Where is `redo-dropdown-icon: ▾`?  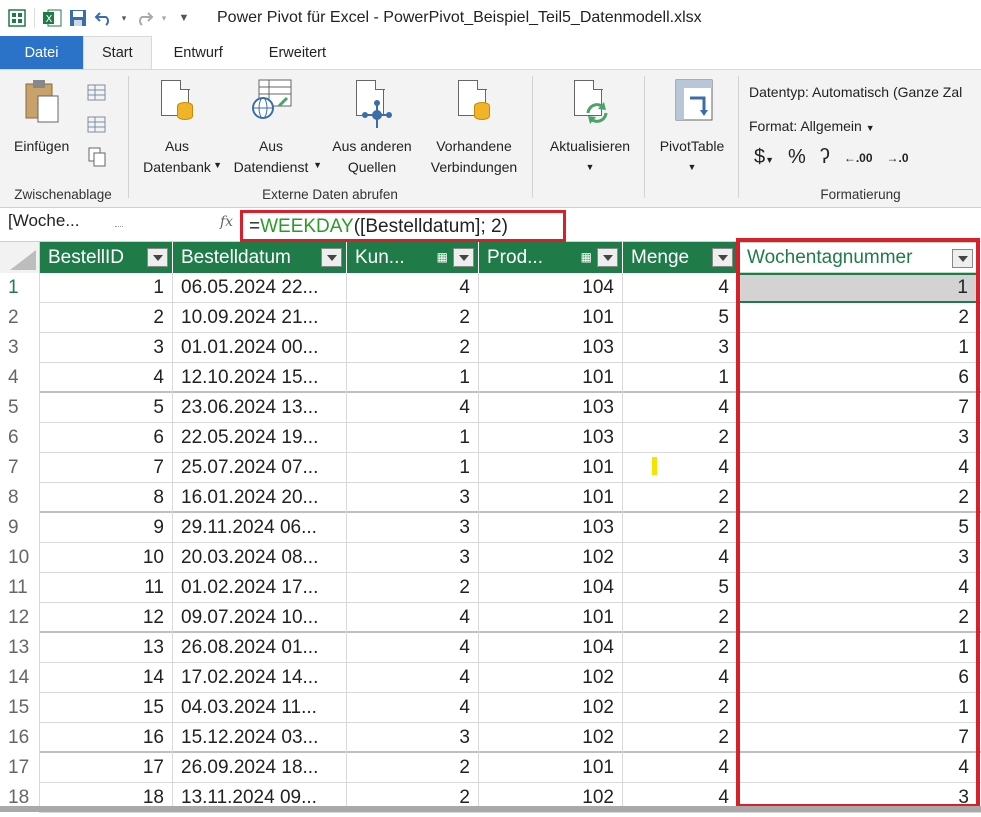 redo-dropdown-icon: ▾ is located at coordinates (164, 18).